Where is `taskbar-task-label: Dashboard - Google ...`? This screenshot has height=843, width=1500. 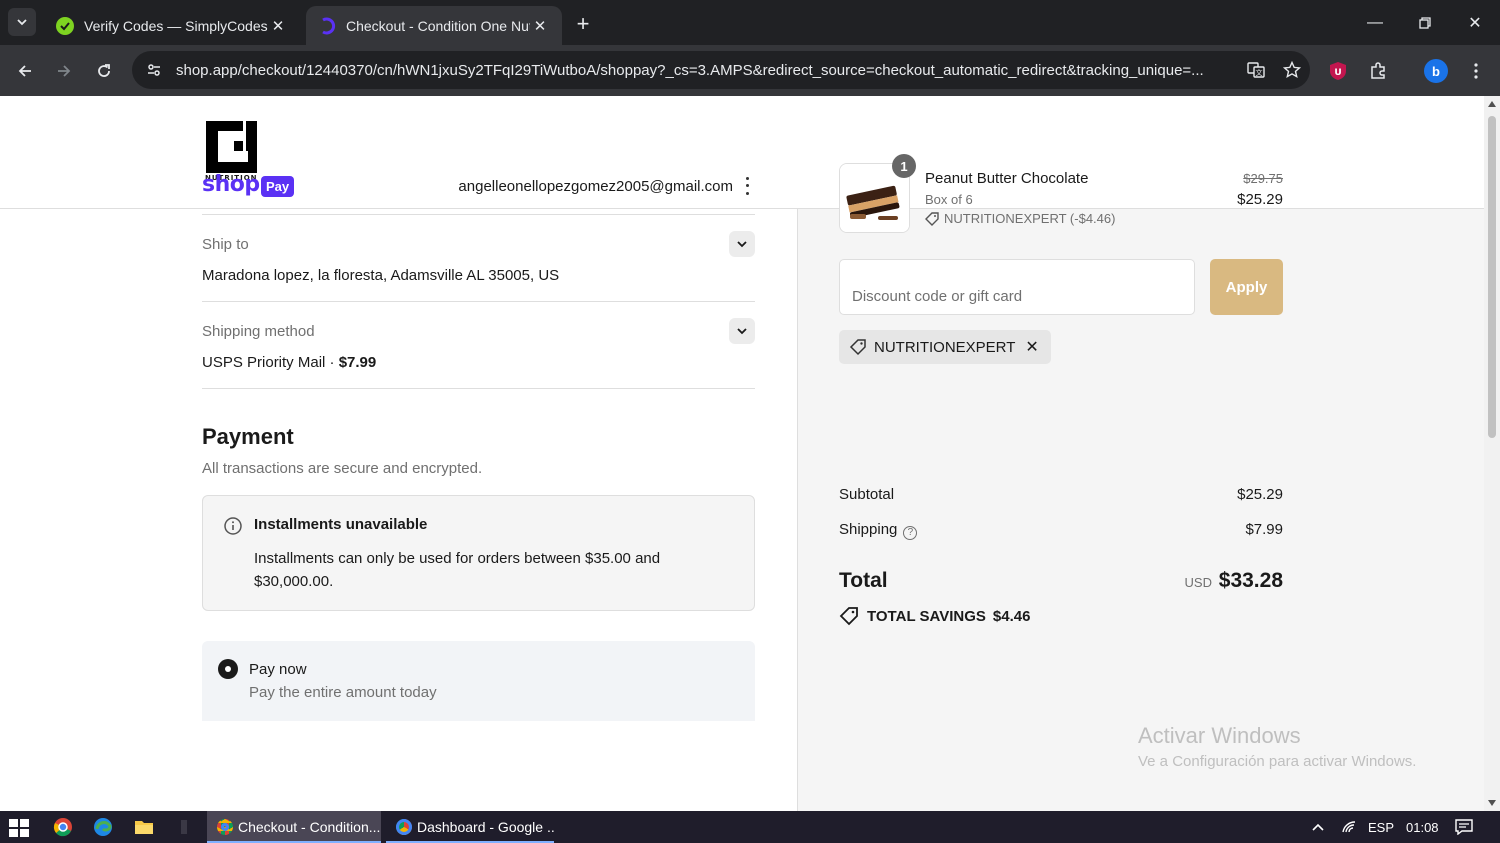
taskbar-task-label: Dashboard - Google ... is located at coordinates (485, 827).